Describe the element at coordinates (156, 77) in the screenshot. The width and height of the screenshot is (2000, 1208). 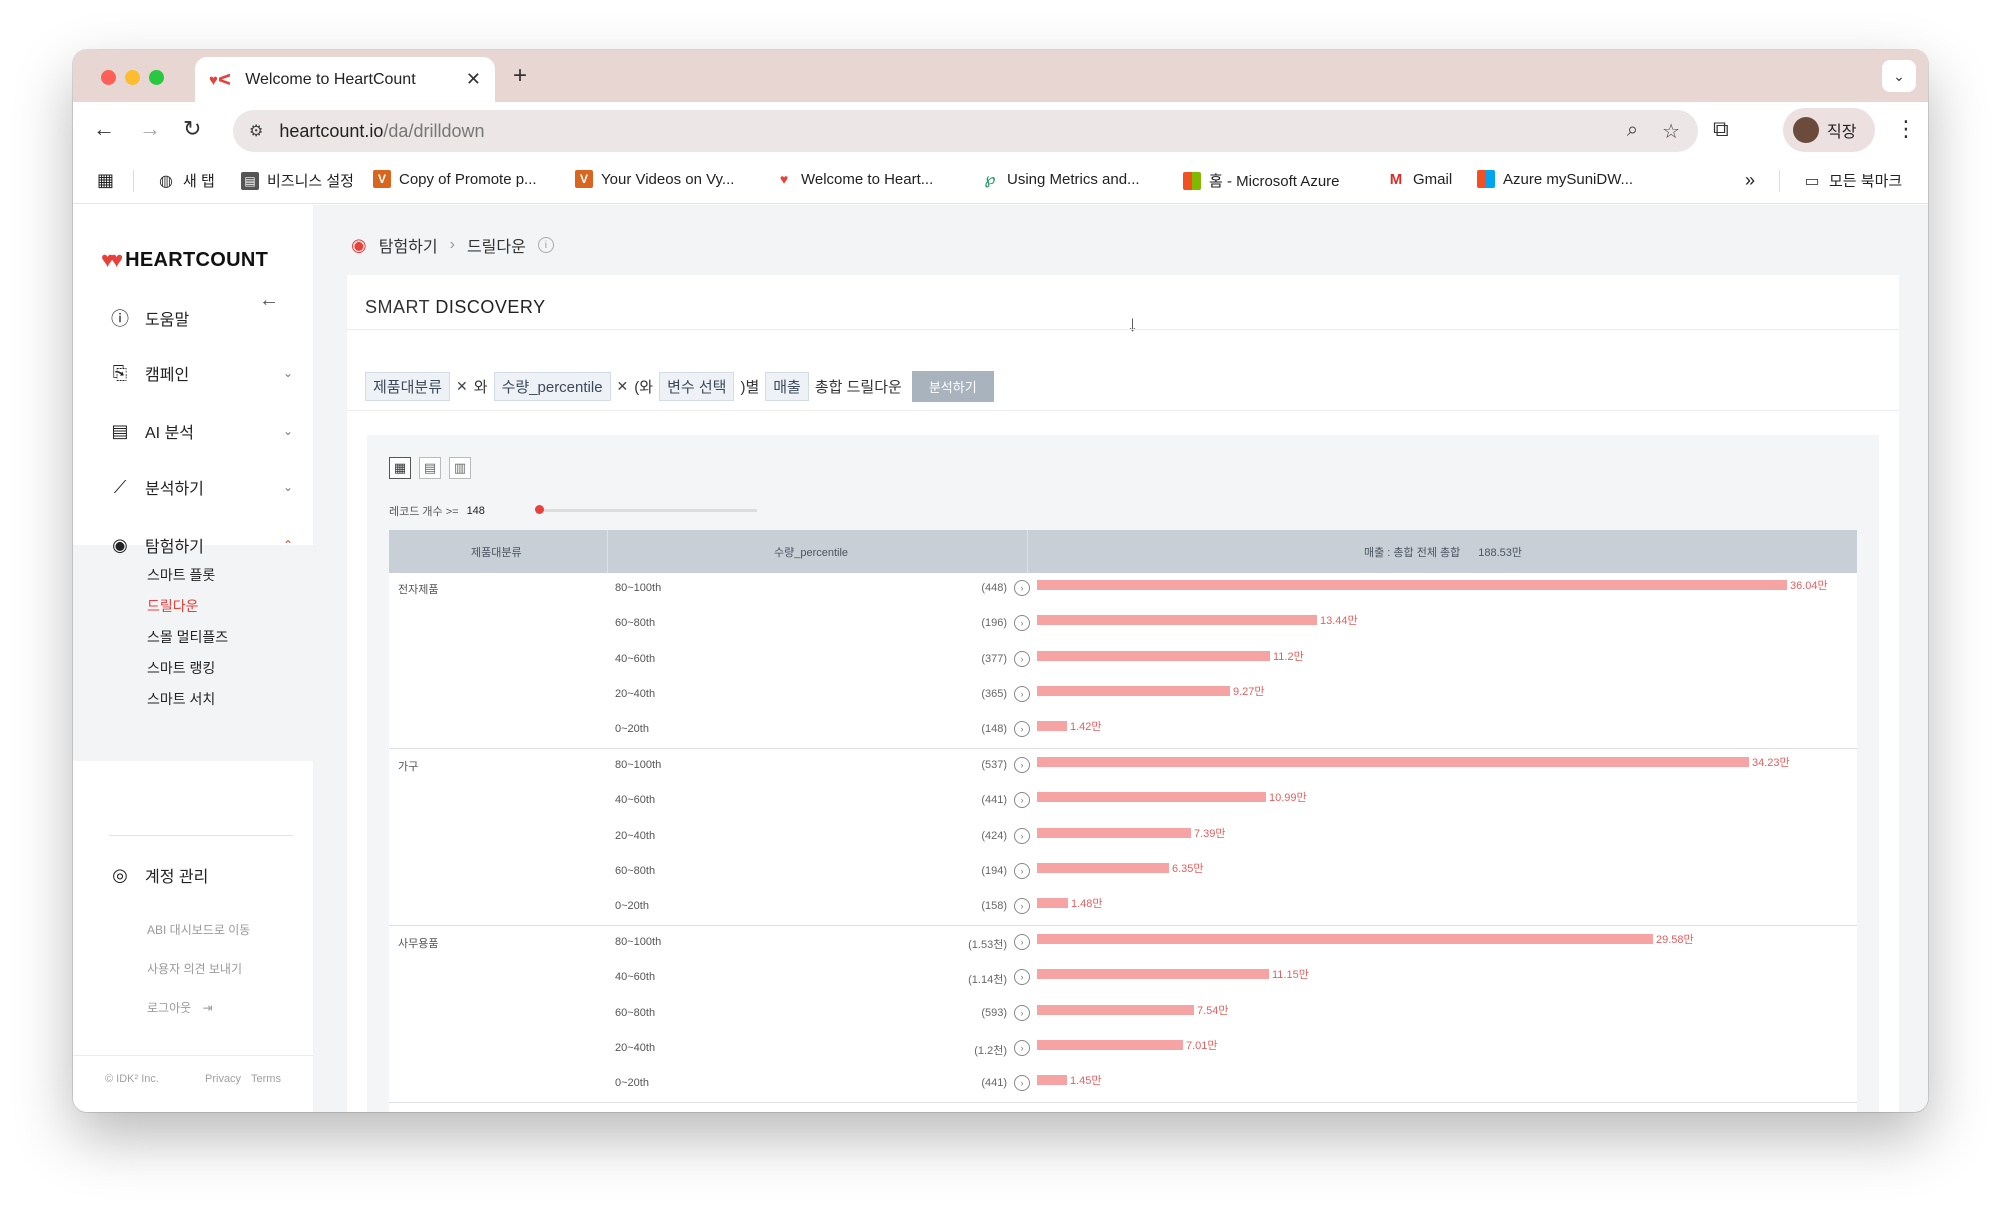
I see `maximize-window-button` at that location.